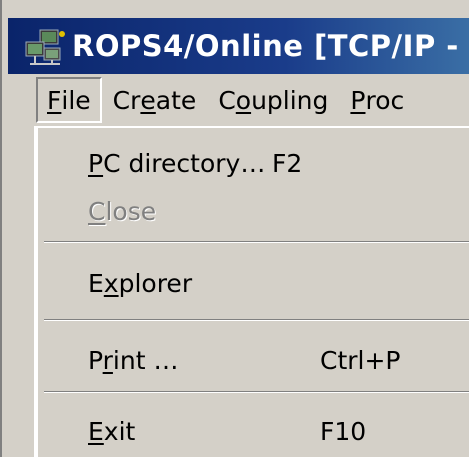 This screenshot has height=457, width=469. Describe the element at coordinates (126, 100) in the screenshot. I see `menu-create-a: Cr` at that location.